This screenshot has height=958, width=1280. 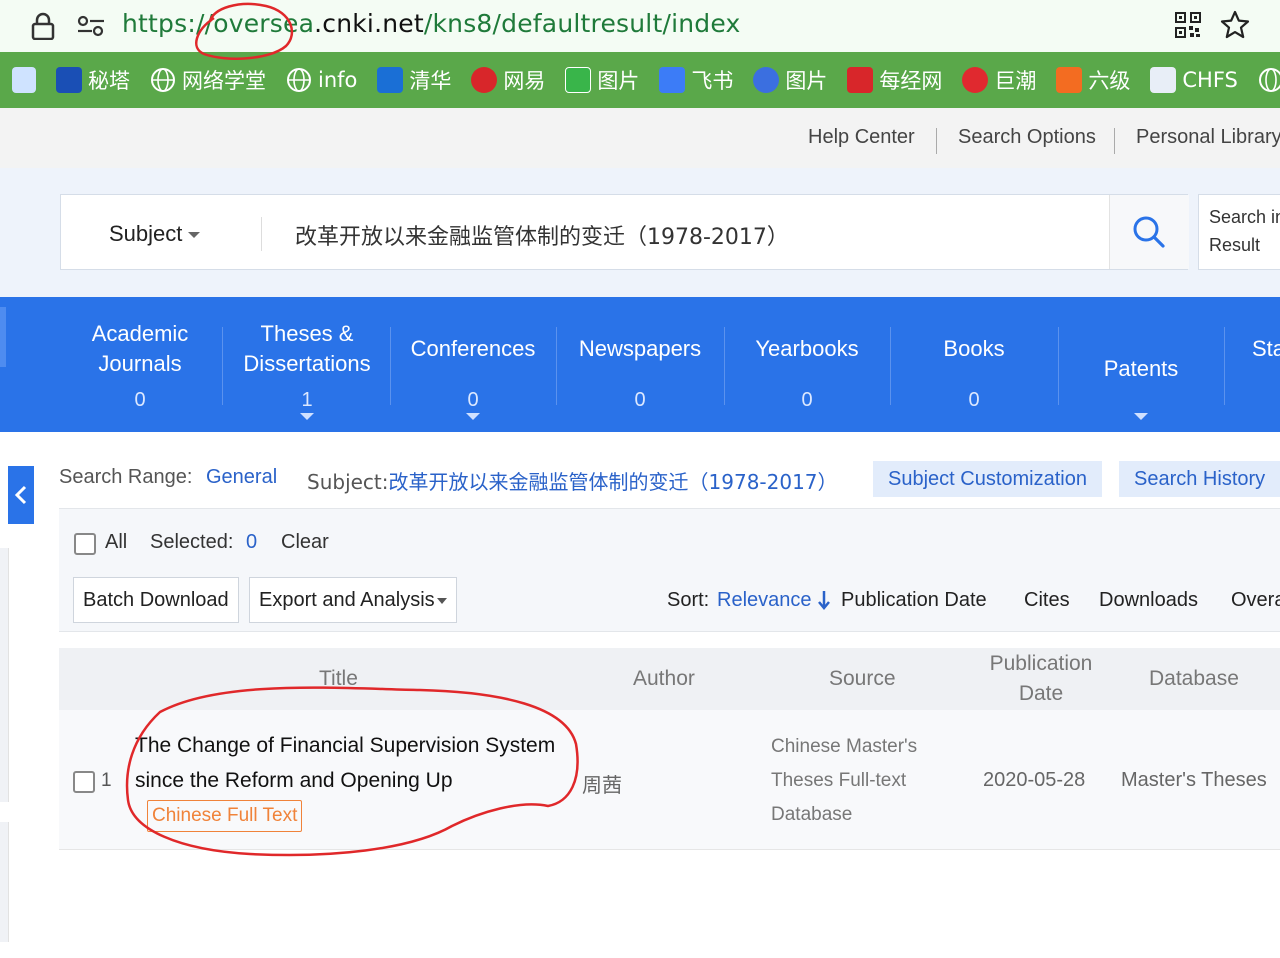 I want to click on collapse-sidebar-button, so click(x=21, y=495).